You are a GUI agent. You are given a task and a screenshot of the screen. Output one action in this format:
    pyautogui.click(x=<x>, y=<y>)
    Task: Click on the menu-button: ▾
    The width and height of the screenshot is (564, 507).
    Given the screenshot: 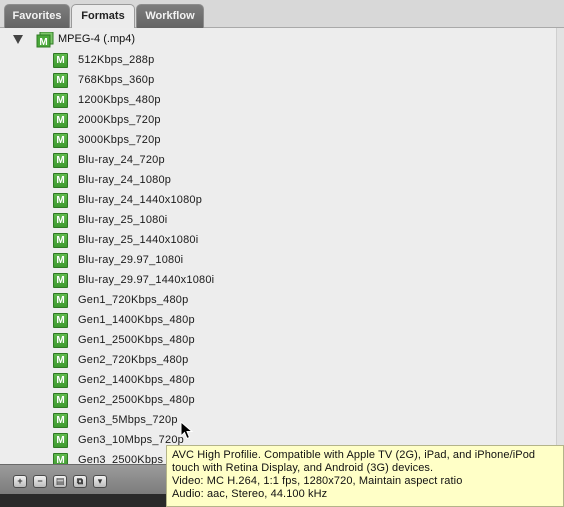 What is the action you would take?
    pyautogui.click(x=100, y=481)
    